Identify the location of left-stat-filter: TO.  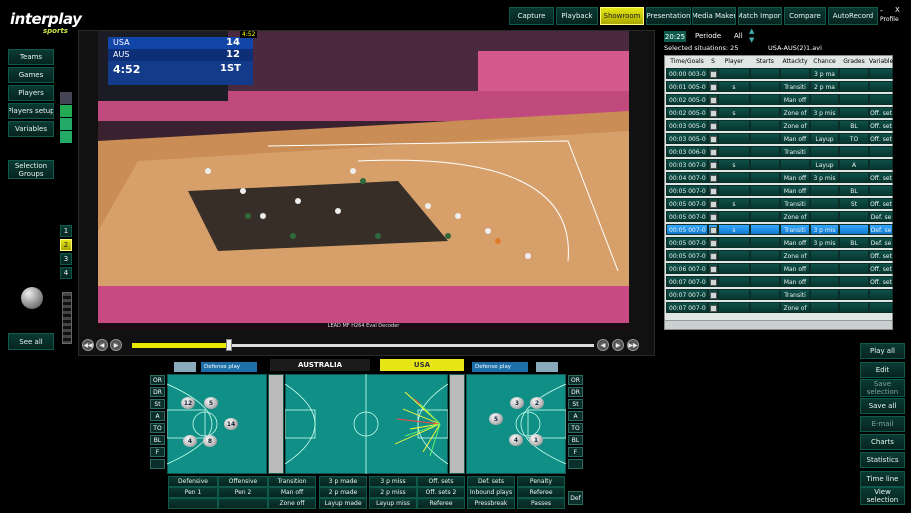
(157, 428).